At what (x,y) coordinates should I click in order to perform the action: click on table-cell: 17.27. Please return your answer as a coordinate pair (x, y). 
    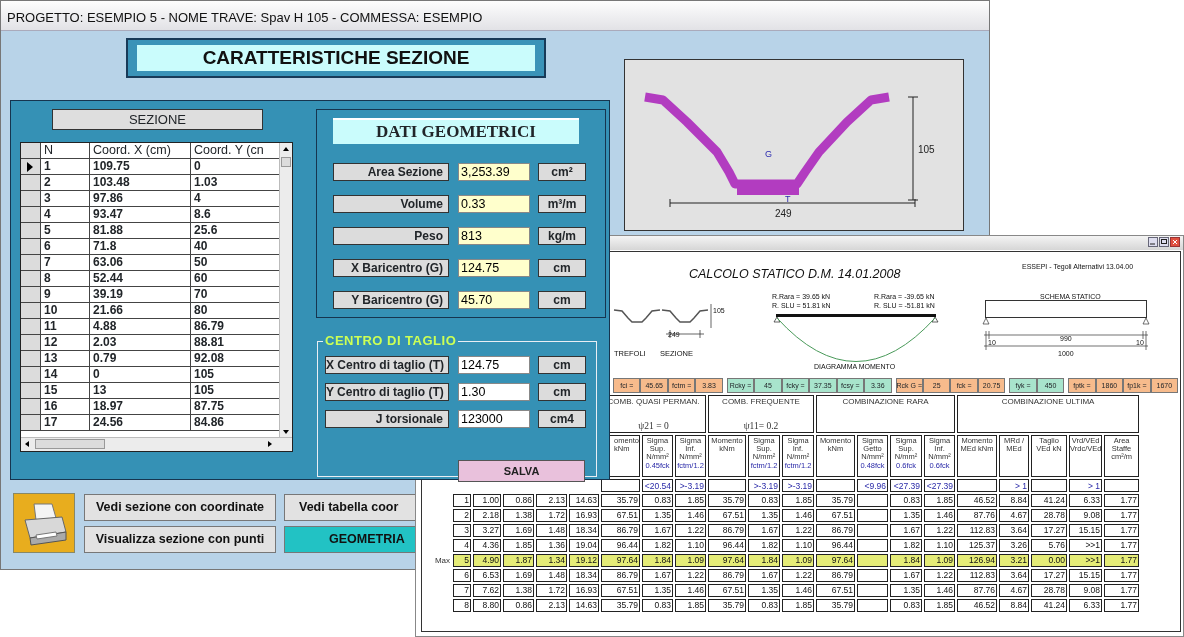
    Looking at the image, I should click on (1049, 530).